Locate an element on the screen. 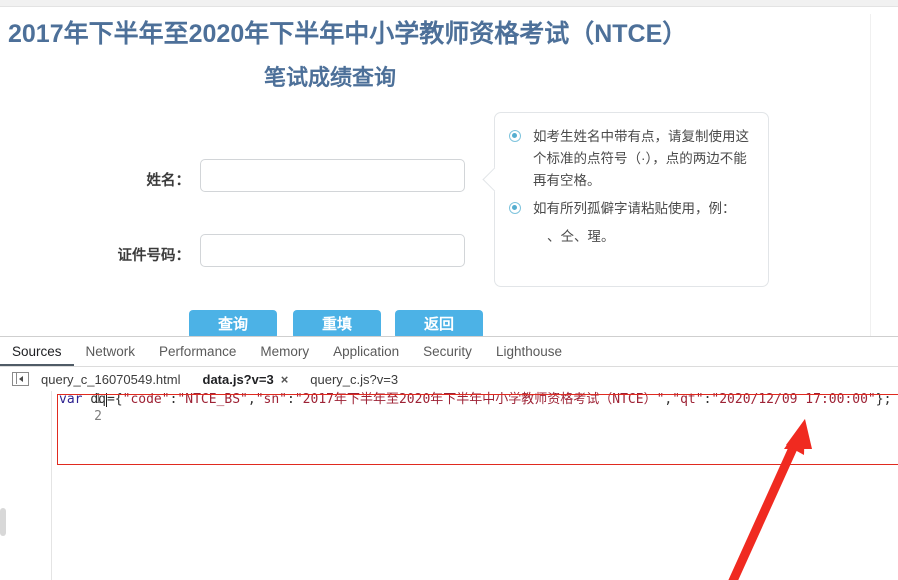  tab-performance: Performance is located at coordinates (197, 352).